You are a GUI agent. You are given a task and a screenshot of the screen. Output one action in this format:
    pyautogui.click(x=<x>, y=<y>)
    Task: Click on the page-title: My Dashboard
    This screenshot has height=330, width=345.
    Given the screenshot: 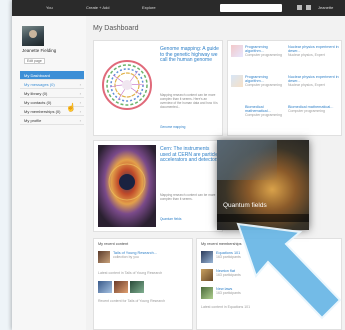 What is the action you would take?
    pyautogui.click(x=116, y=28)
    